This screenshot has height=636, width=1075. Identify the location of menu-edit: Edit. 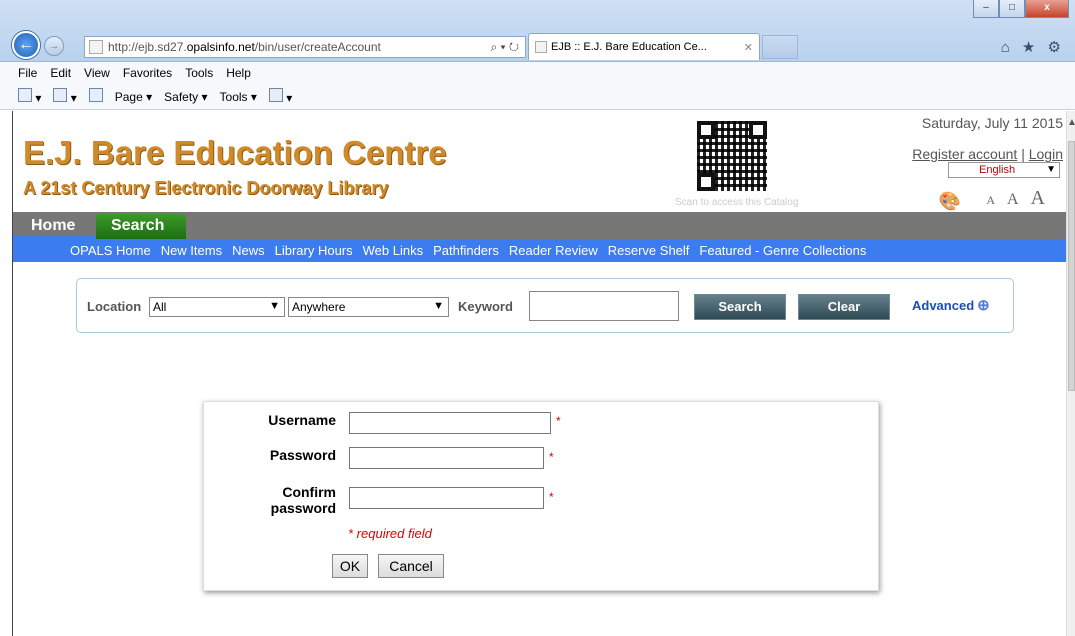
(60, 73).